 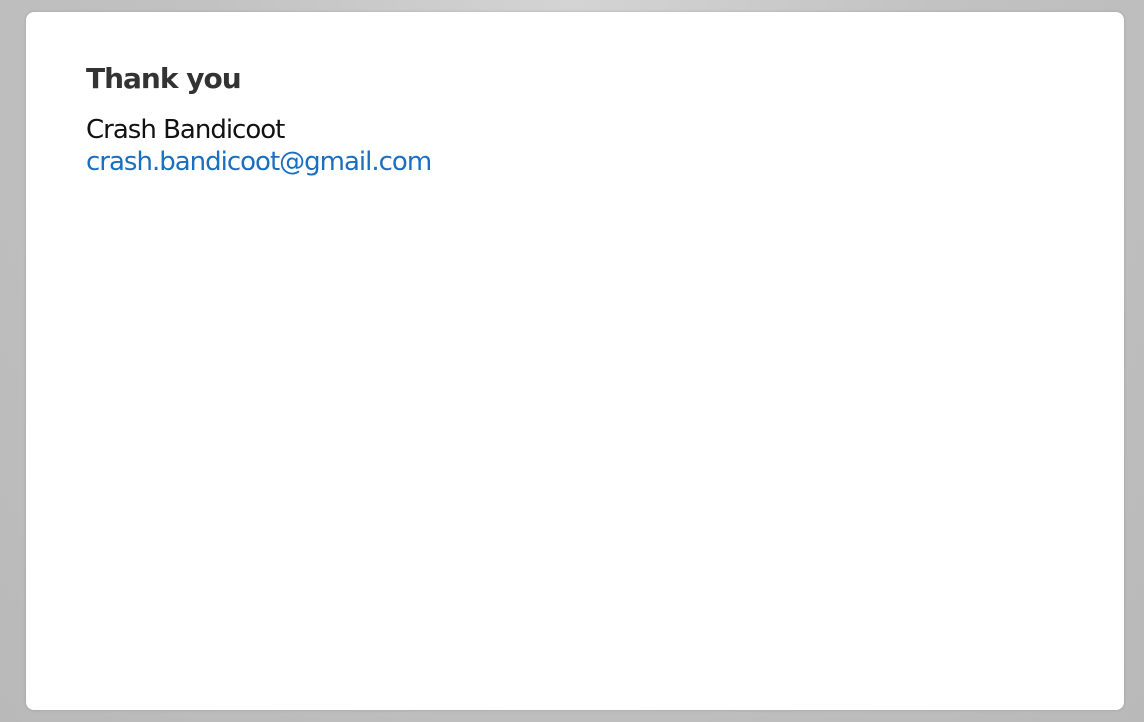 What do you see at coordinates (259, 162) in the screenshot?
I see `contact-email-link: crash.bandicoot@gmail.com` at bounding box center [259, 162].